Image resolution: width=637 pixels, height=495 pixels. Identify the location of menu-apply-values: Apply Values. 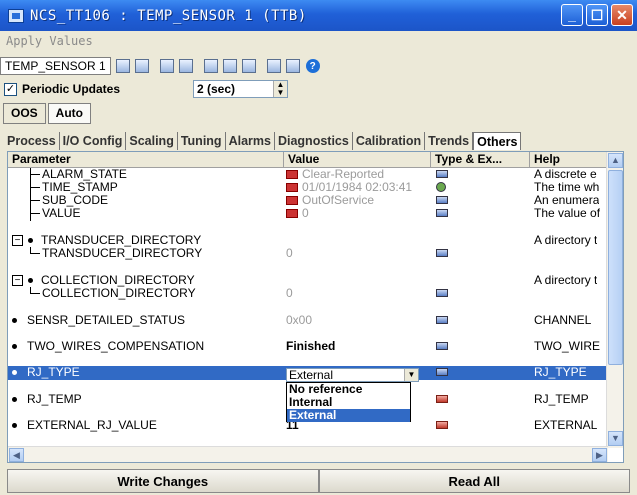
(46, 44).